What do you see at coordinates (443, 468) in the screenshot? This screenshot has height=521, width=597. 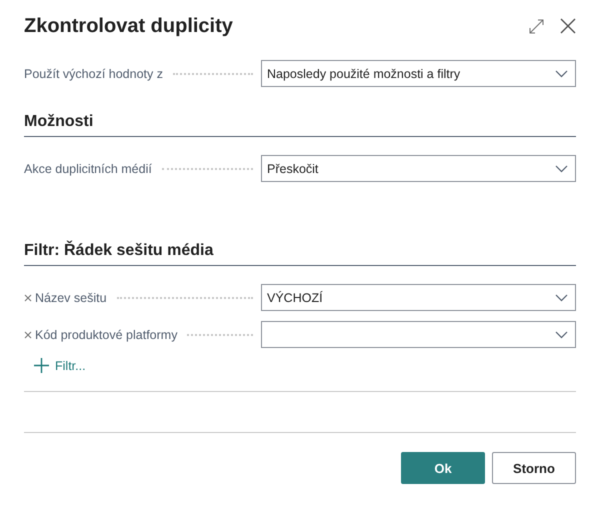 I see `ok-button: Ok` at bounding box center [443, 468].